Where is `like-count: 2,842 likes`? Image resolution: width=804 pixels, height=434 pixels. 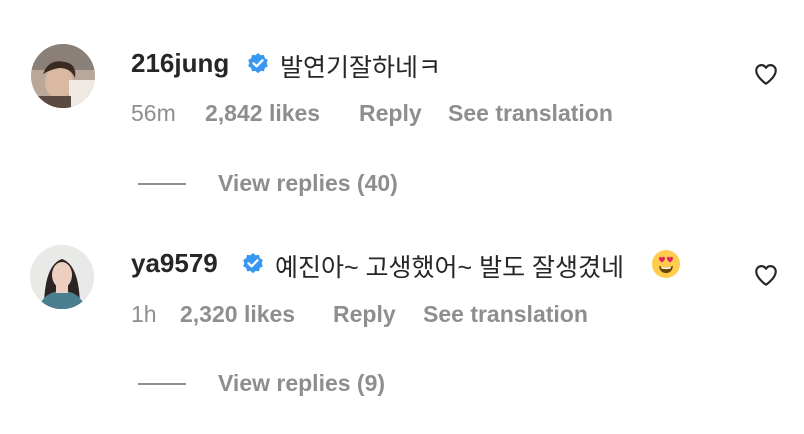
like-count: 2,842 likes is located at coordinates (262, 113).